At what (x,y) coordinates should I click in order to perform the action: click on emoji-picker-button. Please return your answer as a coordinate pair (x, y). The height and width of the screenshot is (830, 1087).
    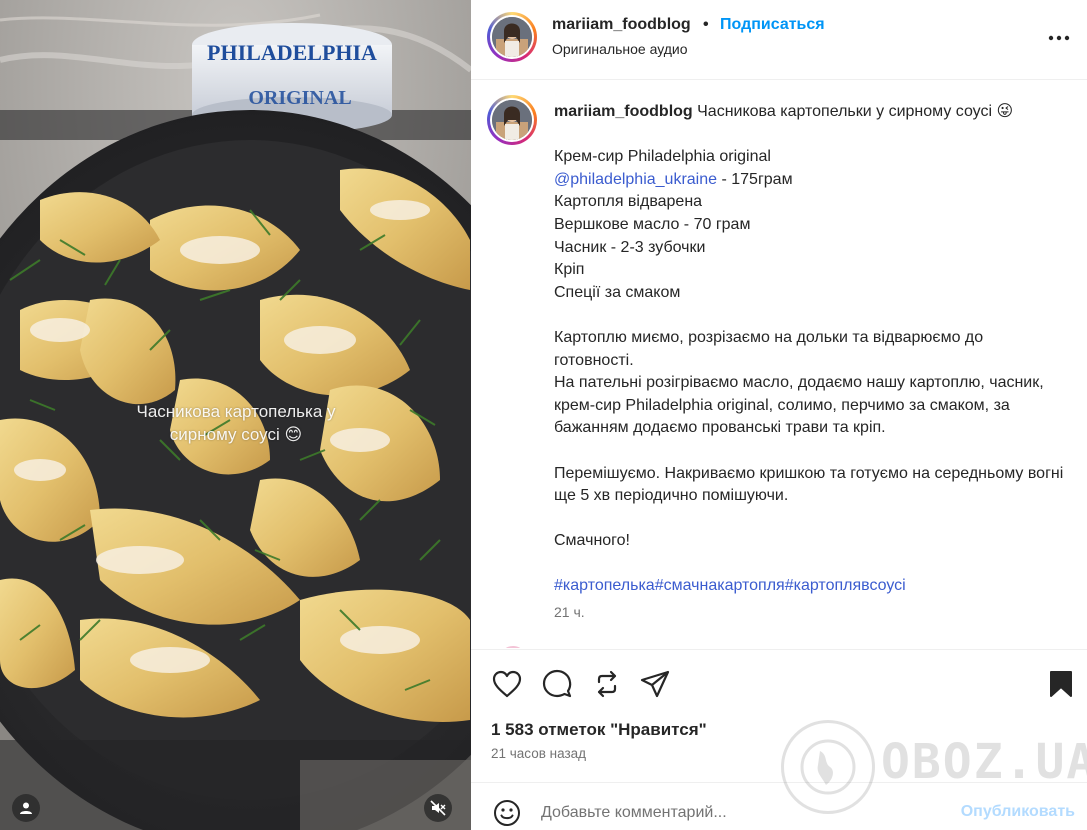
    Looking at the image, I should click on (507, 813).